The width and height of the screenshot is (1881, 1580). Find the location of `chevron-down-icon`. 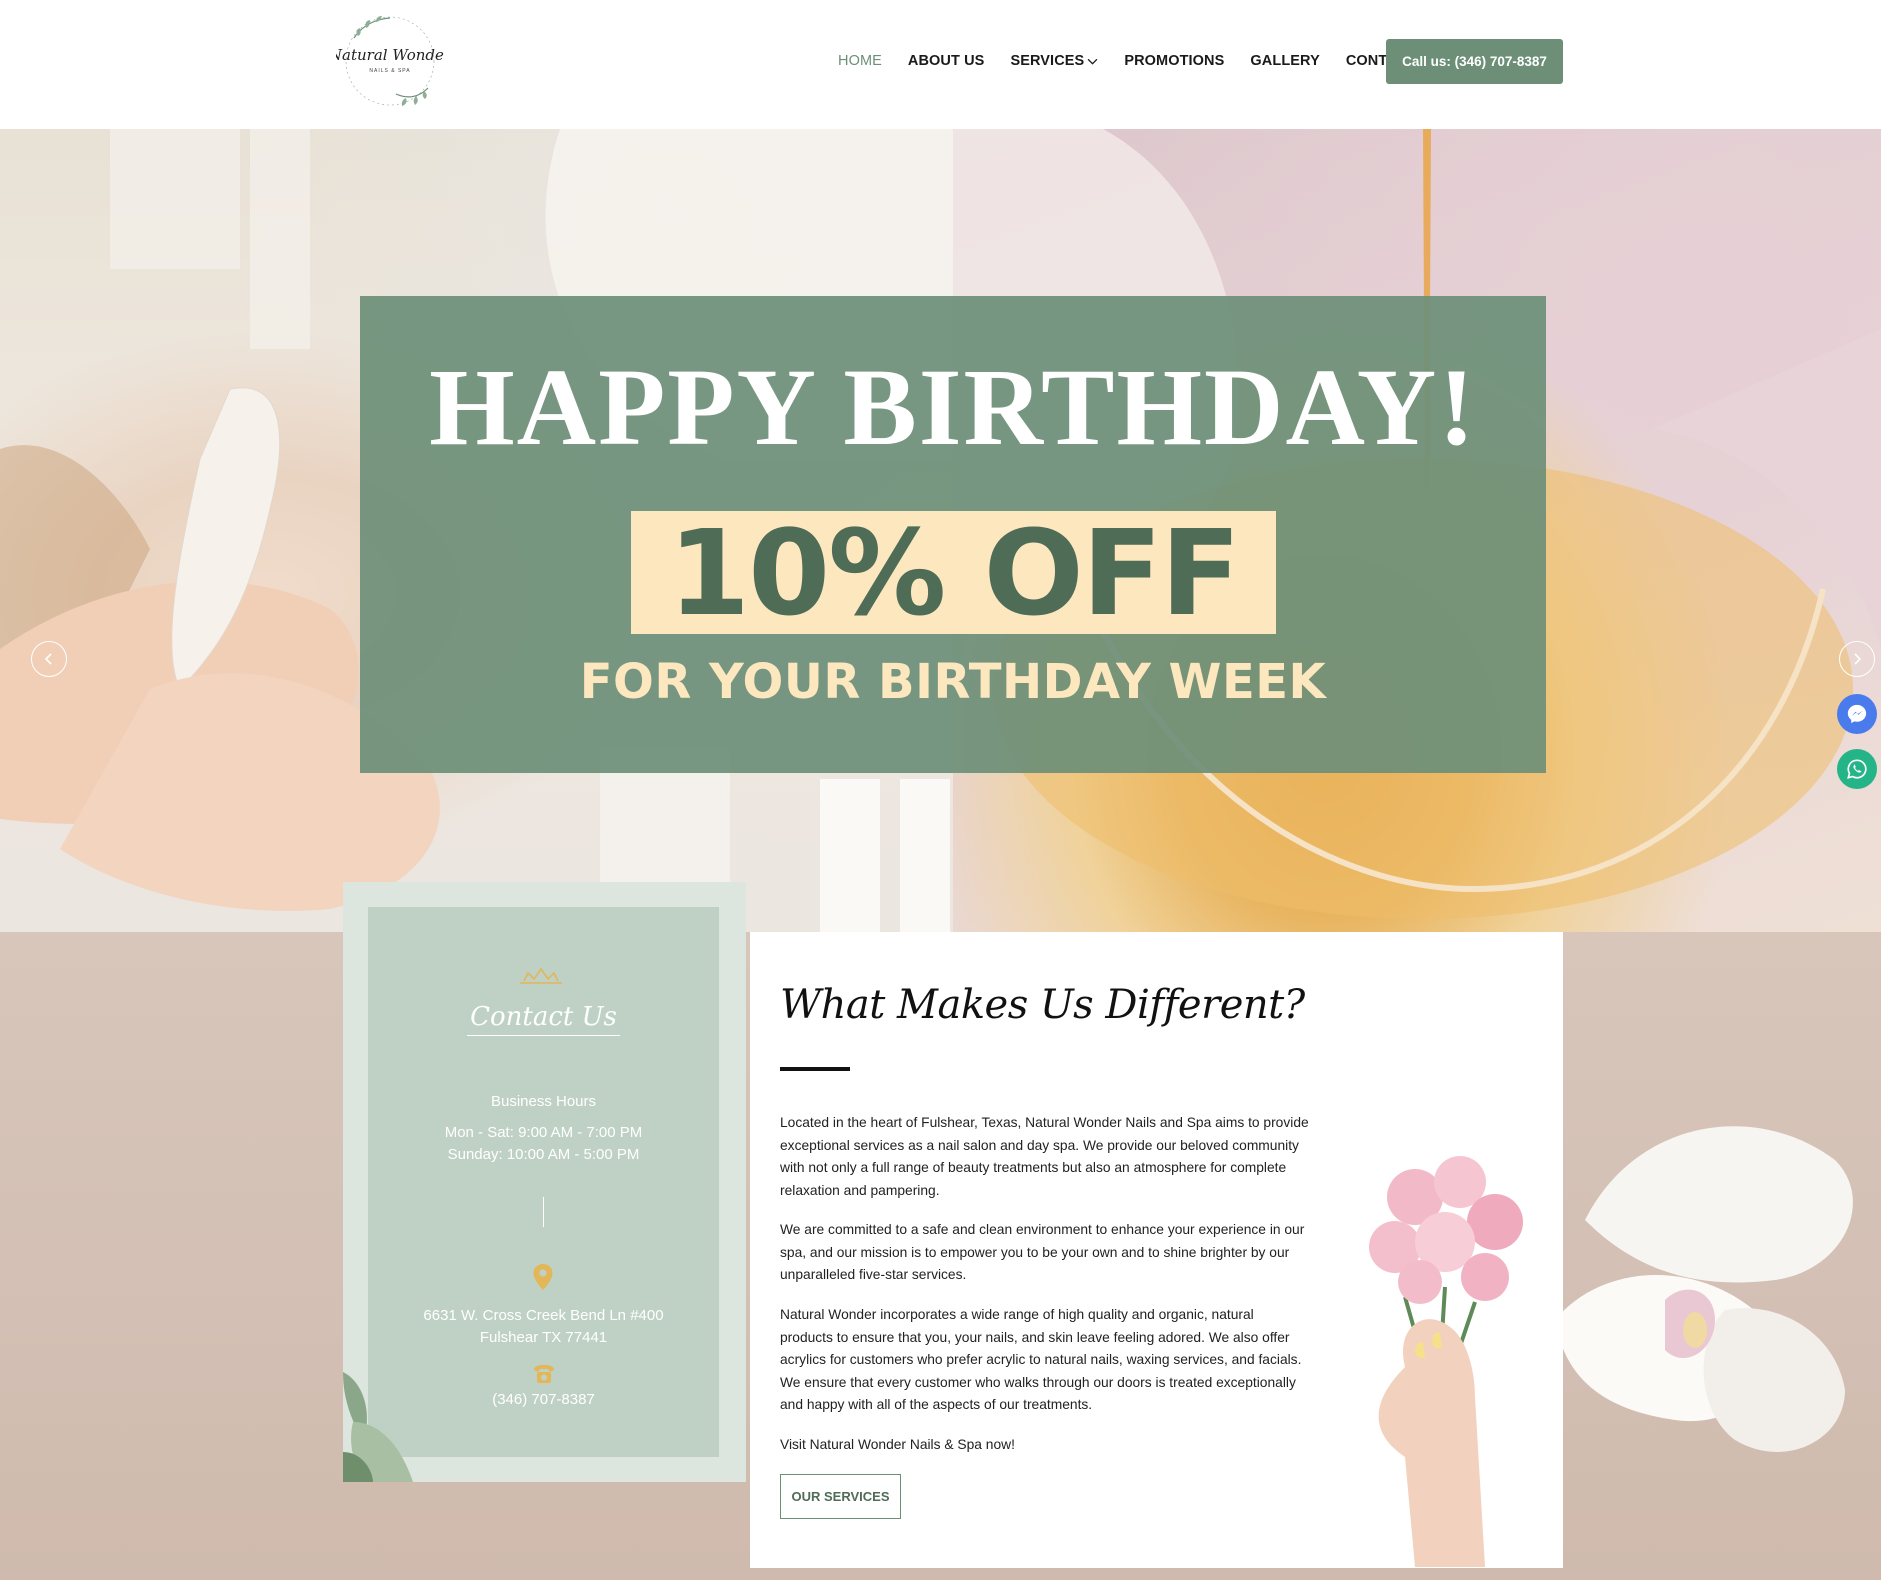

chevron-down-icon is located at coordinates (1092, 61).